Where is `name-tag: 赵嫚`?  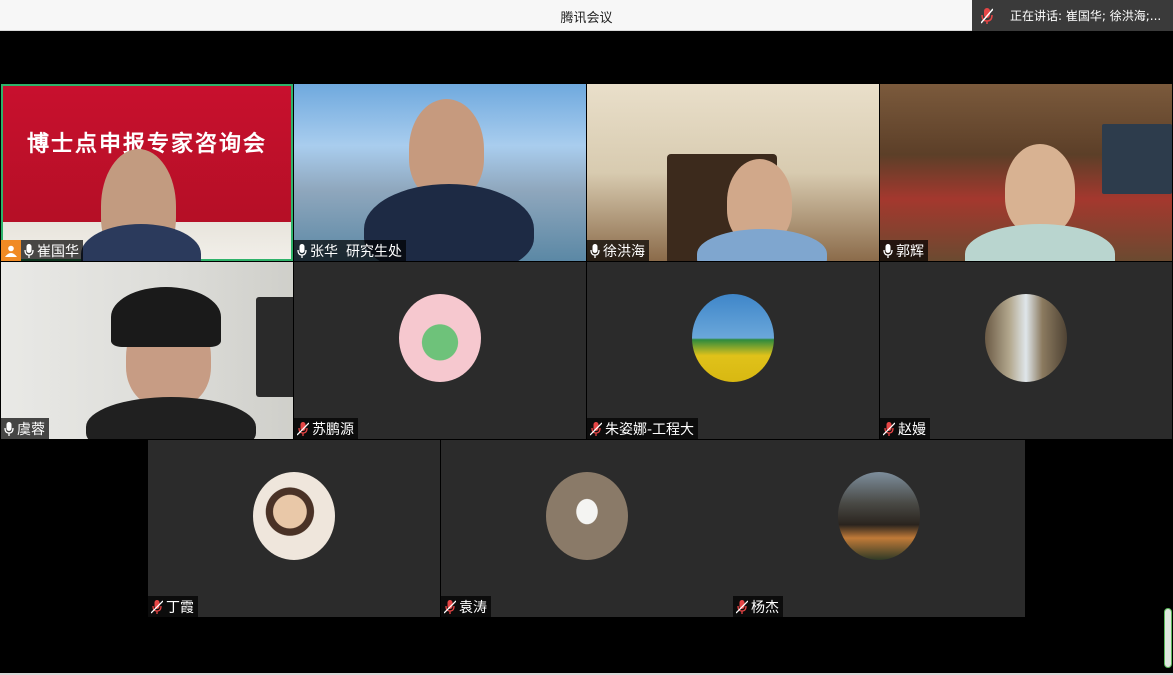 name-tag: 赵嫚 is located at coordinates (905, 428).